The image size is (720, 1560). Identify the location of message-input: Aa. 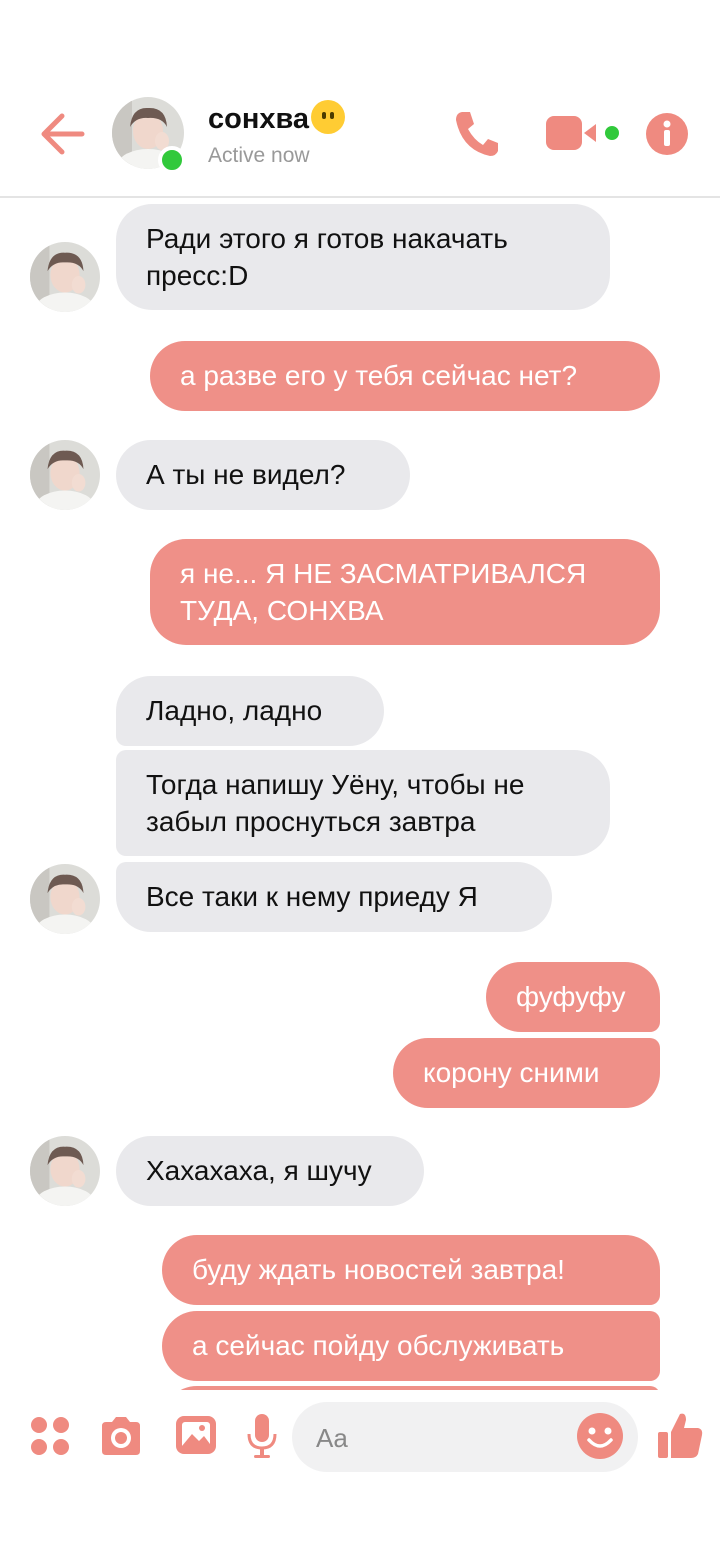
(465, 1437).